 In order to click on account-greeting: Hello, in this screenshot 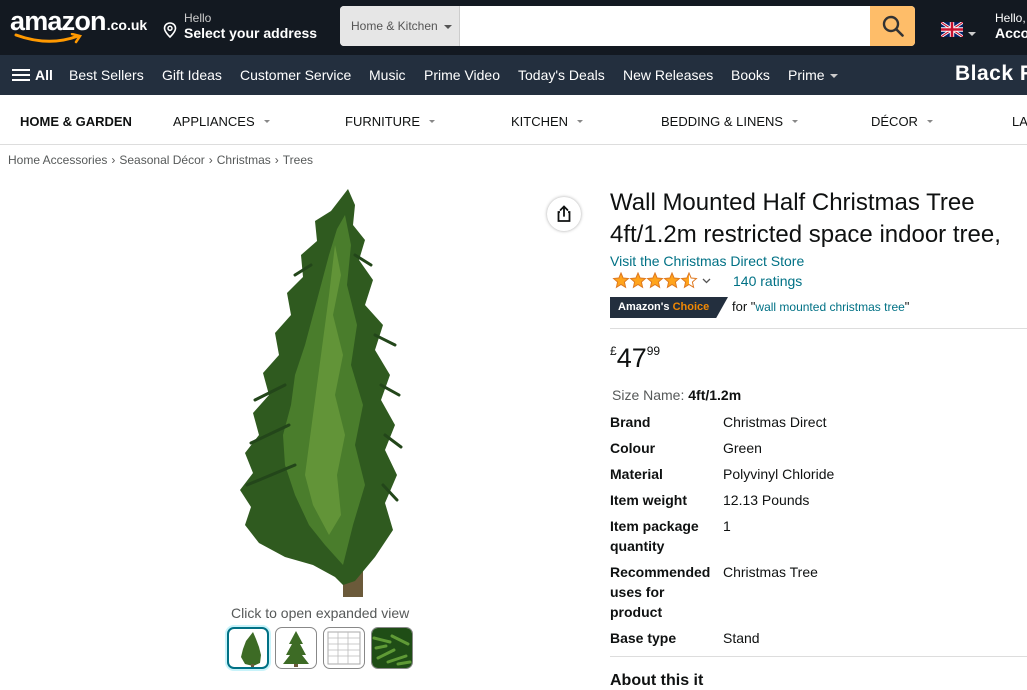, I will do `click(1010, 18)`.